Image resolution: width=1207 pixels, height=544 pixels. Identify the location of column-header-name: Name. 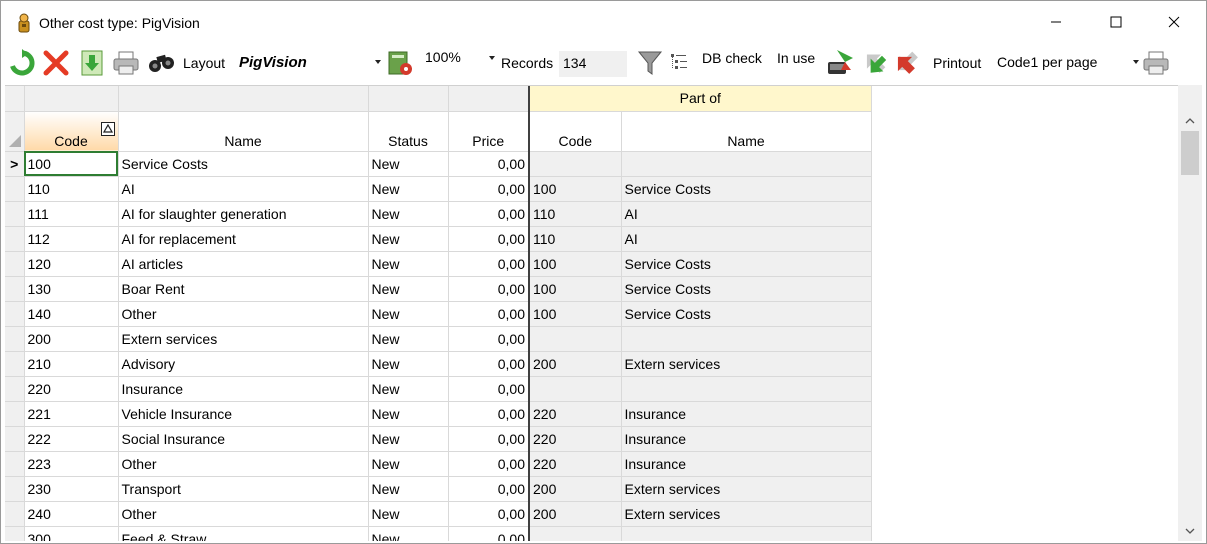
(243, 131).